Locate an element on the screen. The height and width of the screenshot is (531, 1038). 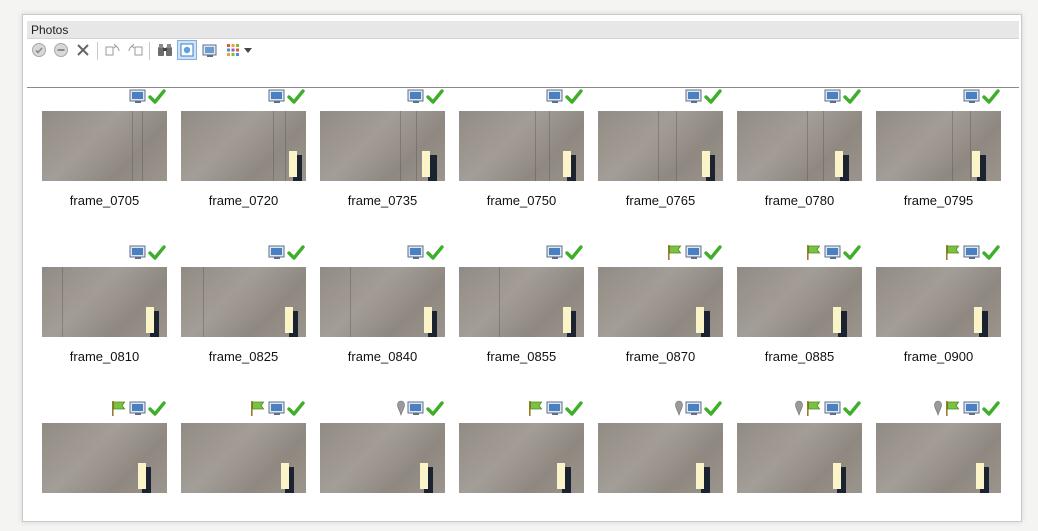
photo-item: frame_0825 is located at coordinates (244, 310).